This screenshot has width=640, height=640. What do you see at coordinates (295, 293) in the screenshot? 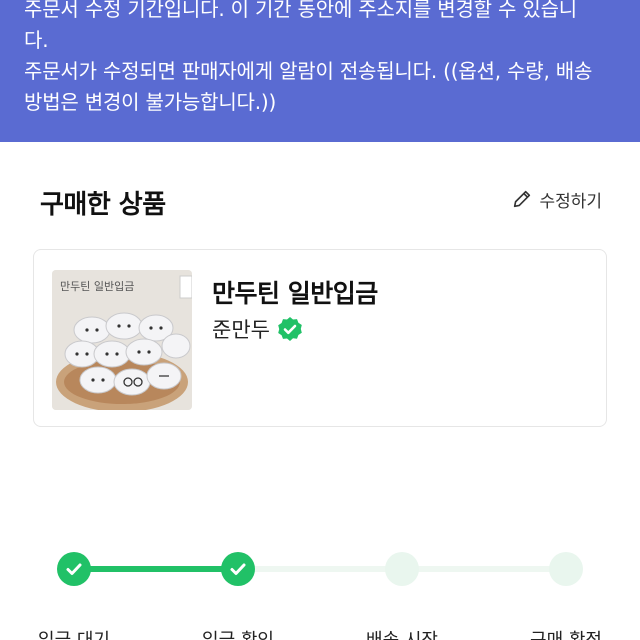
I see `product-name: 만두틴 일반입금` at bounding box center [295, 293].